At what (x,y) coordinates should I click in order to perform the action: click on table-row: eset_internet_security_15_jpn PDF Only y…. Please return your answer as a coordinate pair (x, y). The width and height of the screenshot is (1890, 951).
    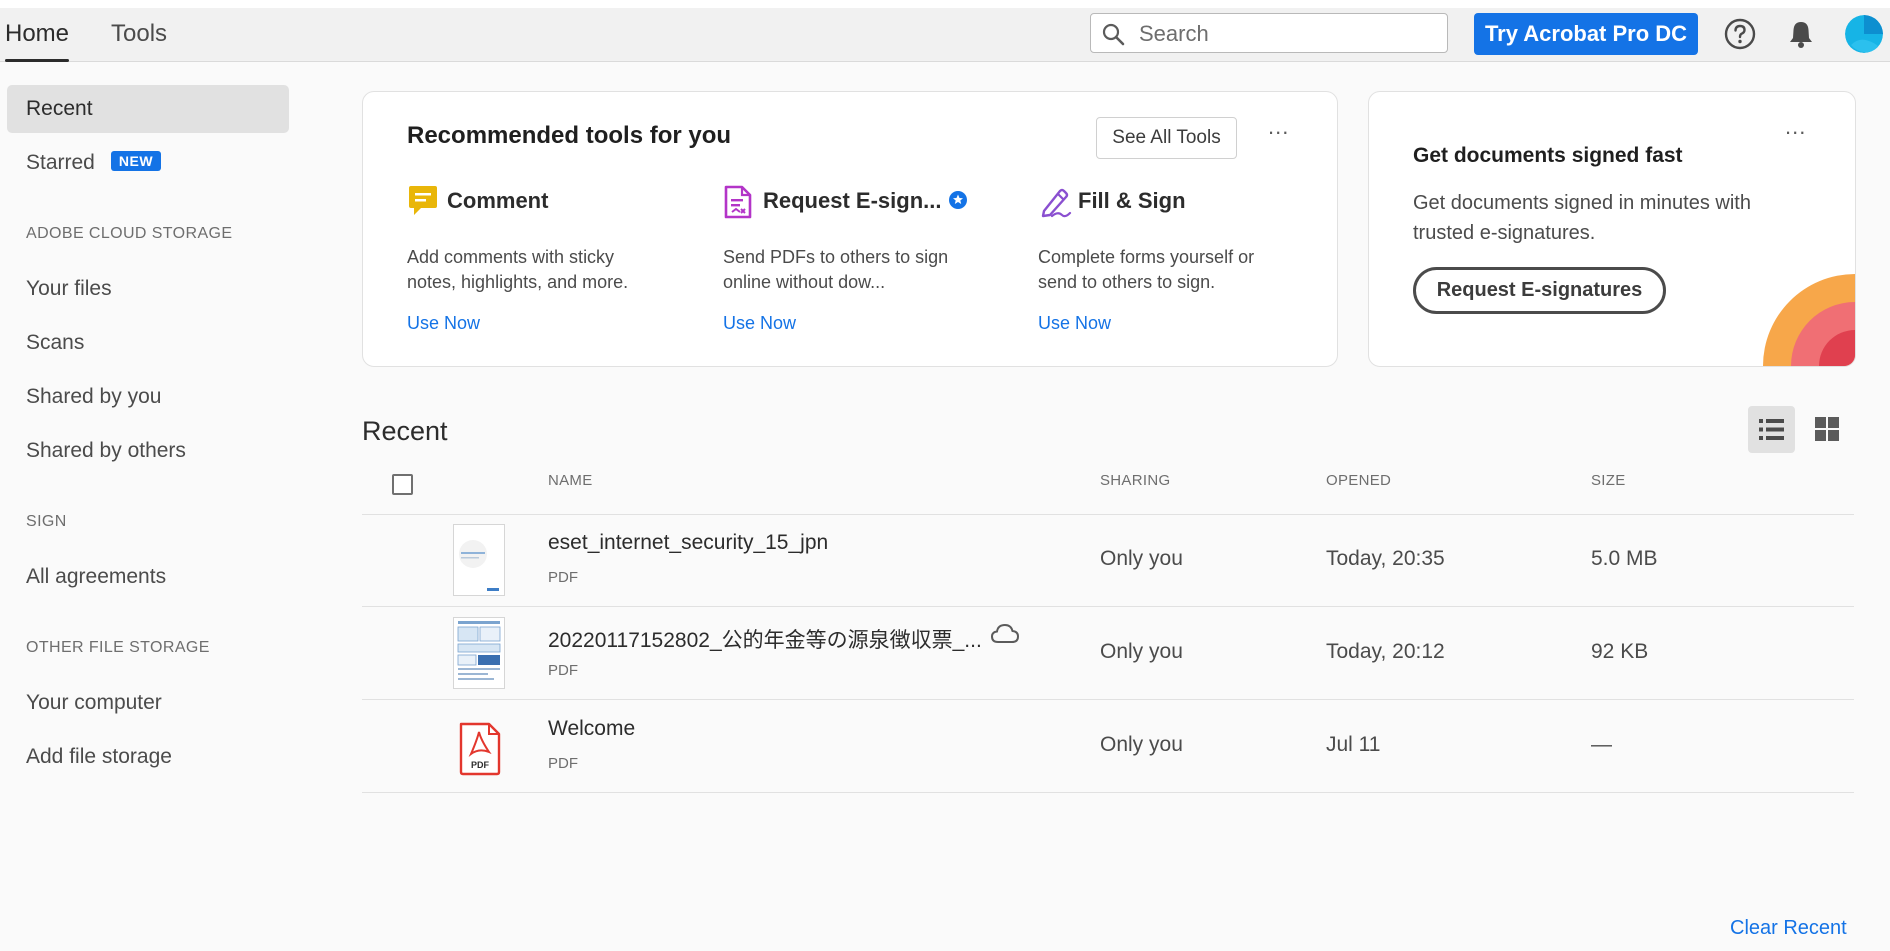
    Looking at the image, I should click on (1108, 560).